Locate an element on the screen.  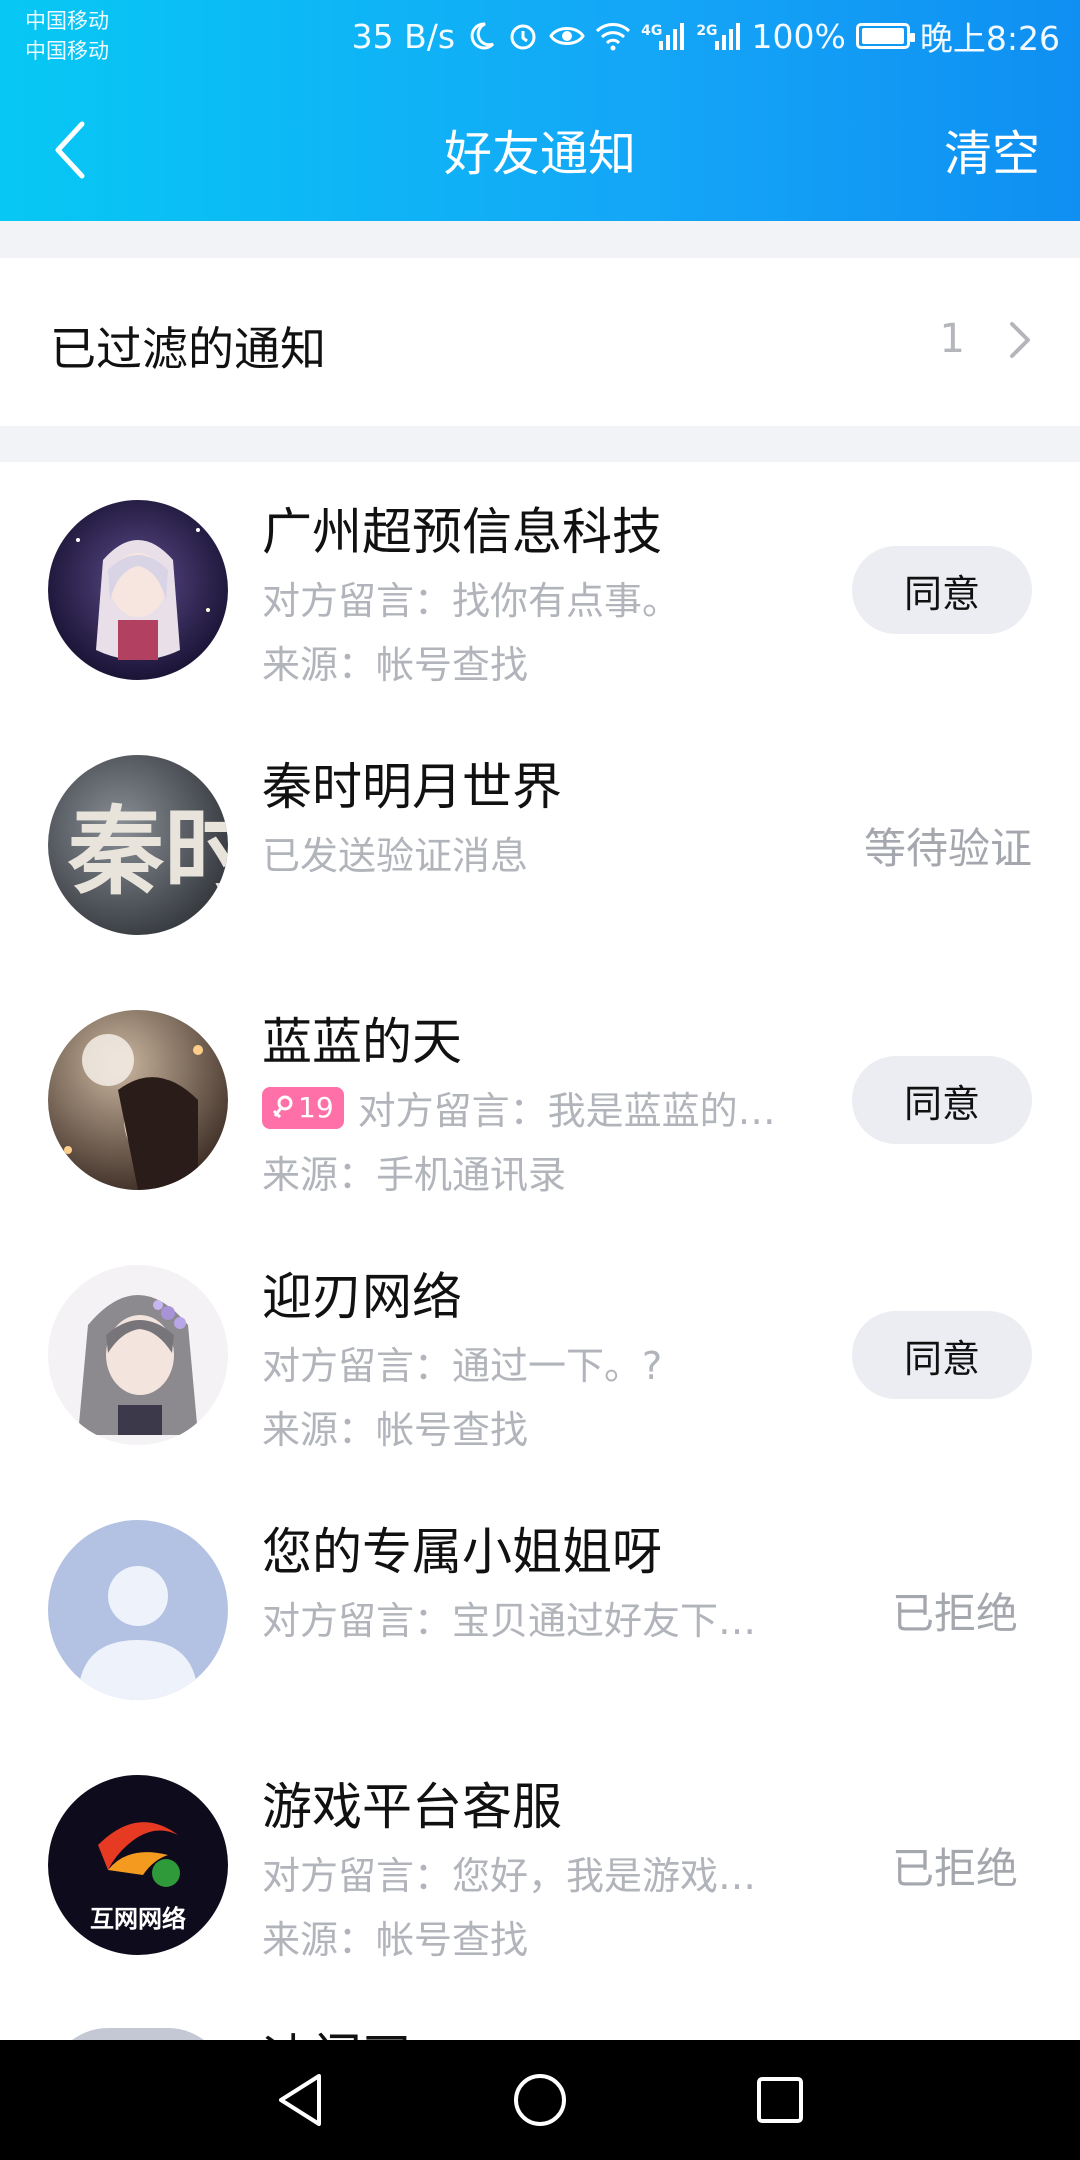
status-indicators: 35 B/s 4G 2G 100% 晚上8:26 is located at coordinates (705, 36).